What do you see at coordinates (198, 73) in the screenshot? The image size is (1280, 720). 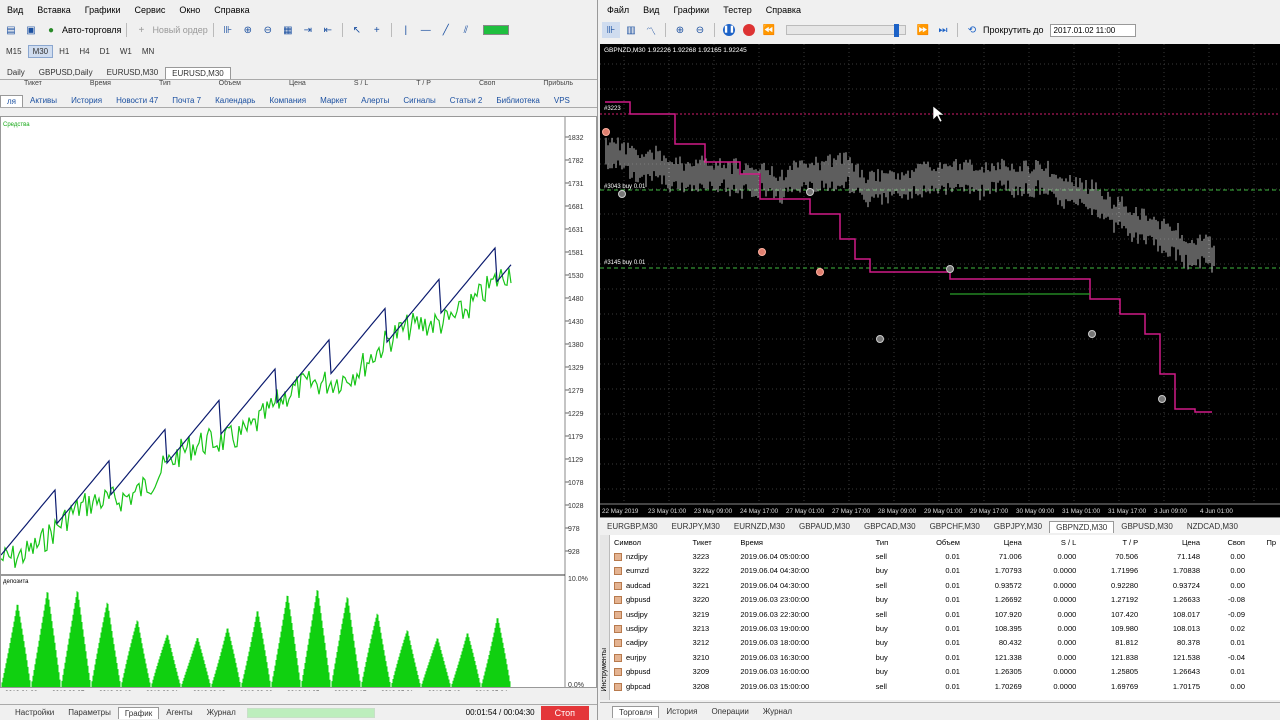 I see `chart-tab-eurusd-m30-active: EURUSD,M30` at bounding box center [198, 73].